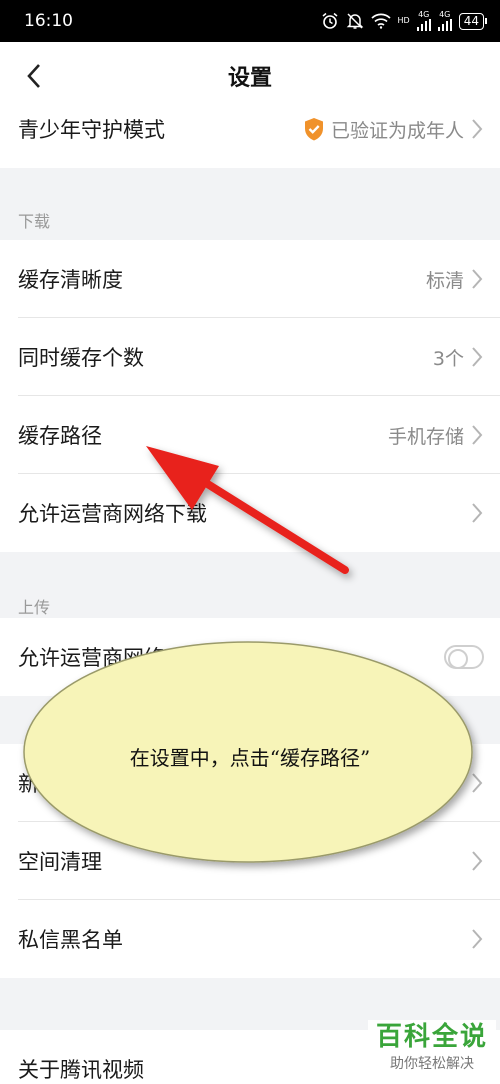 The width and height of the screenshot is (500, 1084). I want to click on carrier-download-row: 允许运营商网络下载, so click(250, 513).